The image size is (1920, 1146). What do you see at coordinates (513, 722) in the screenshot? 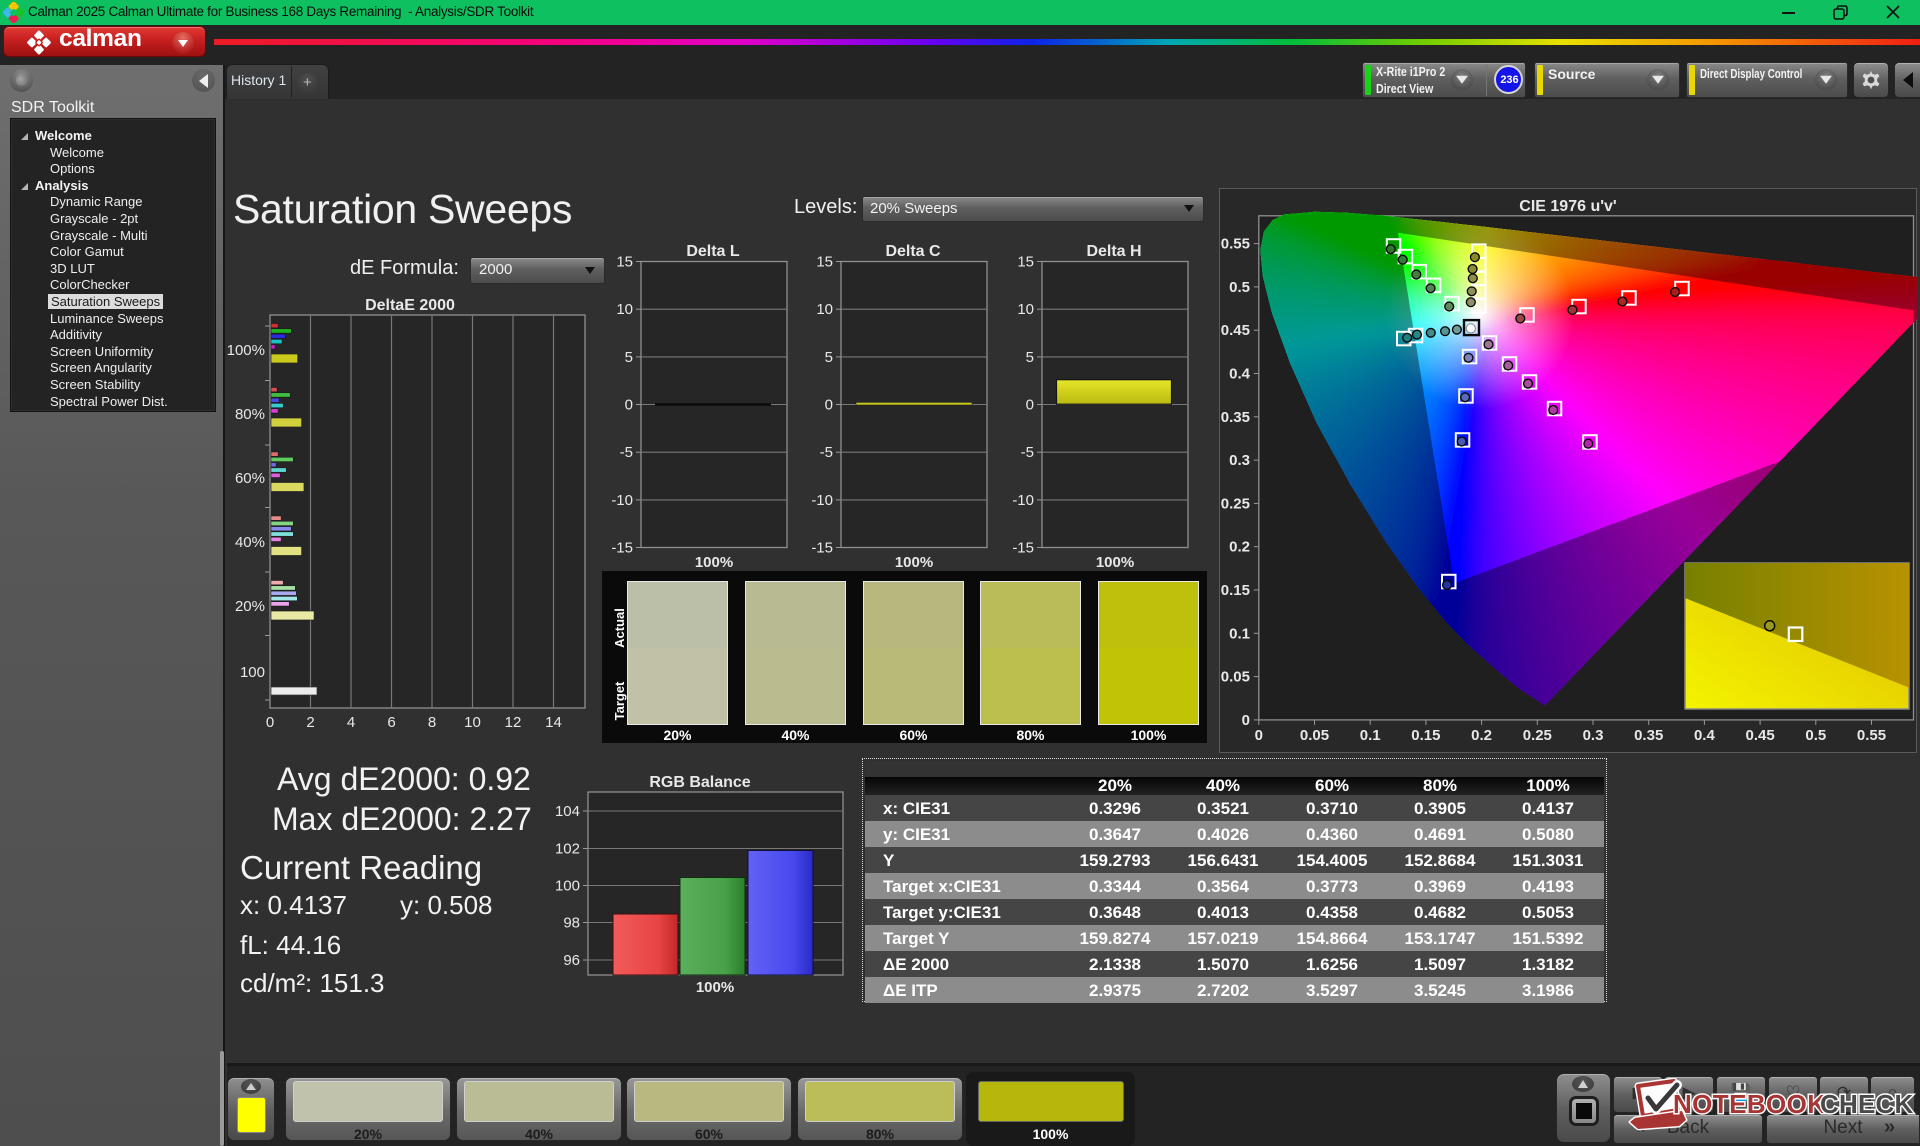
I see `svg-text: 12` at bounding box center [513, 722].